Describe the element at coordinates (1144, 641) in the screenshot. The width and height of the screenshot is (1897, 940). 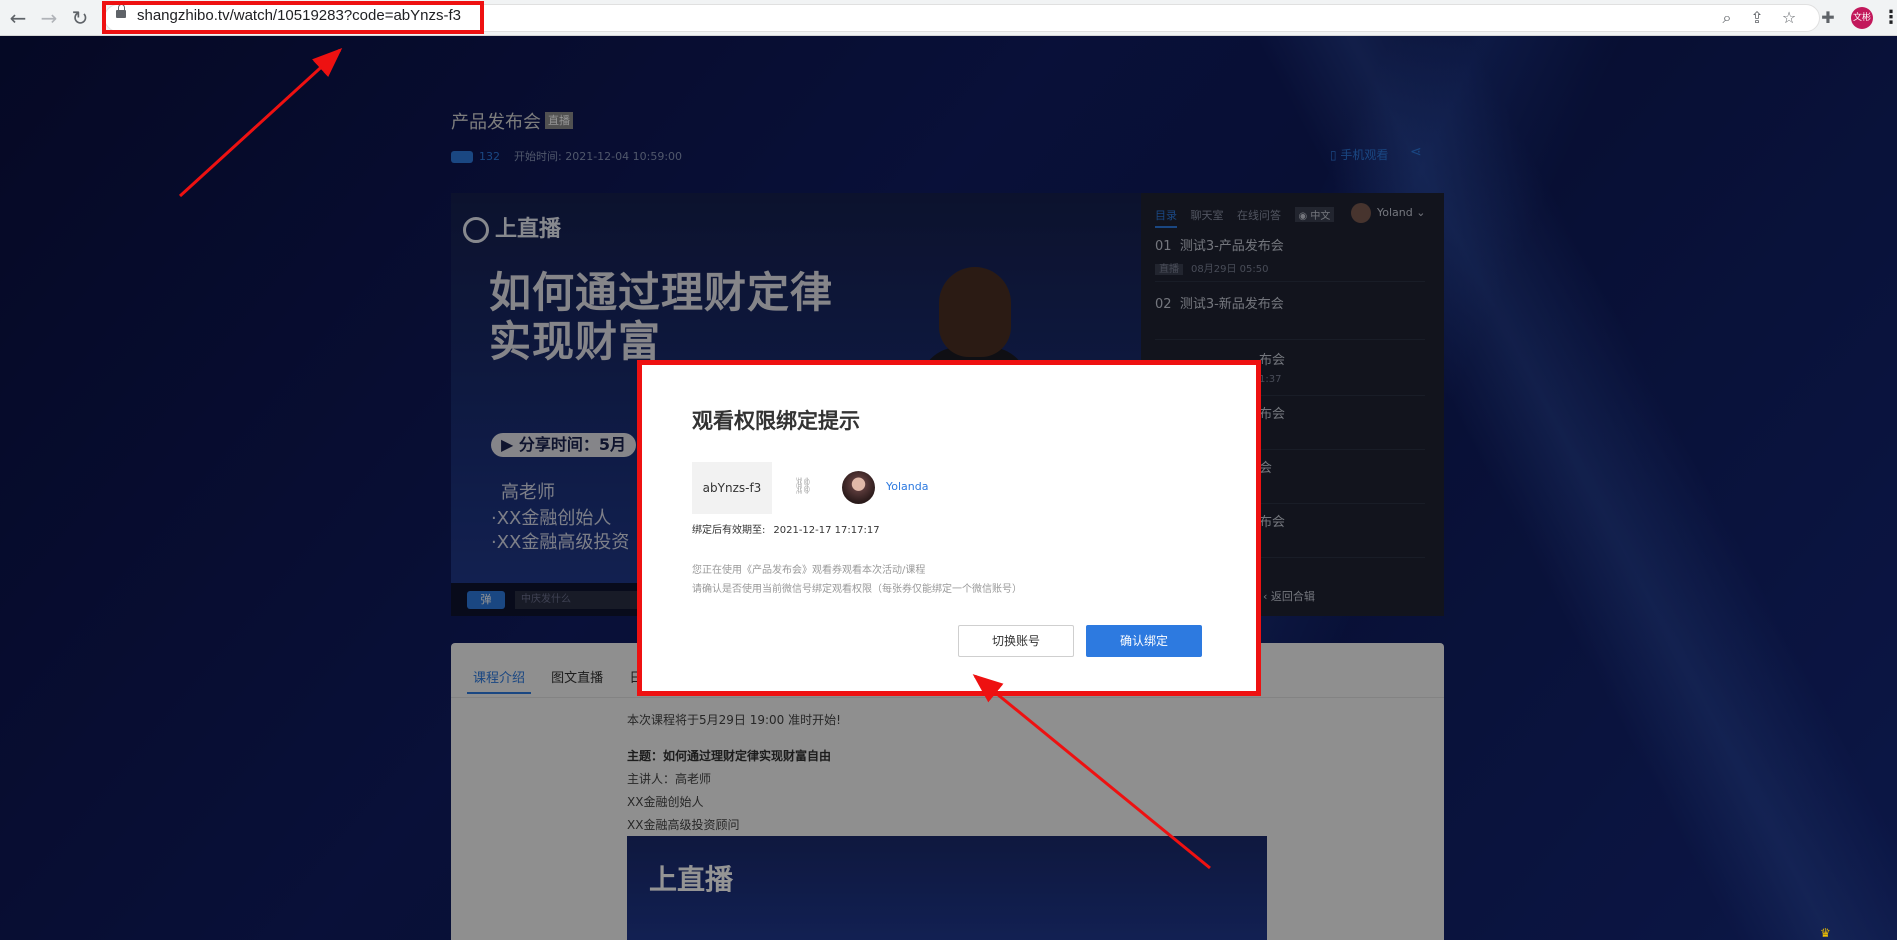
I see `confirm-bind-button: 确认绑定` at that location.